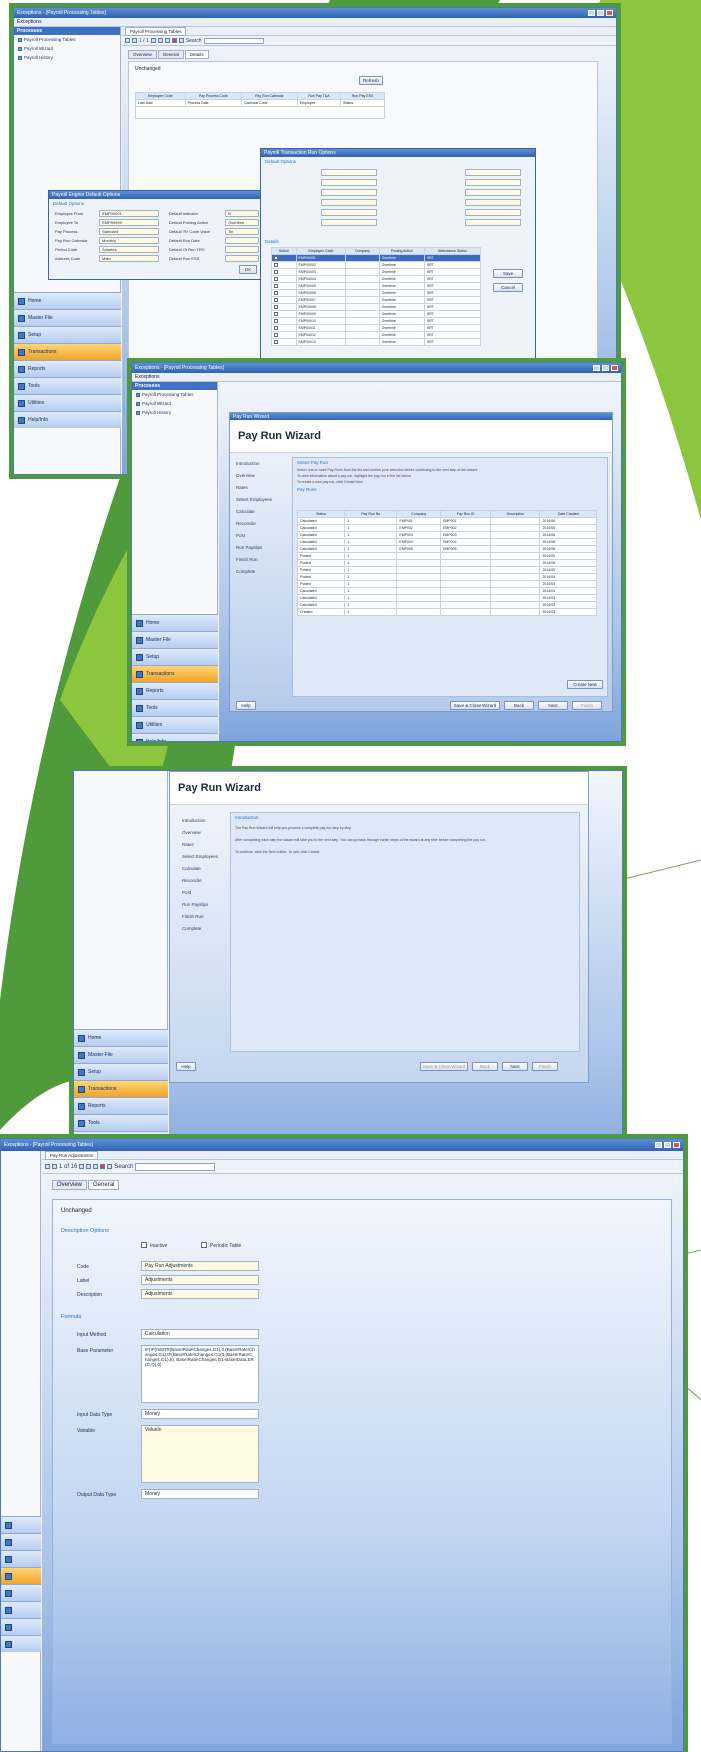 The height and width of the screenshot is (1752, 701). I want to click on nav-button: Setup, so click(175, 656).